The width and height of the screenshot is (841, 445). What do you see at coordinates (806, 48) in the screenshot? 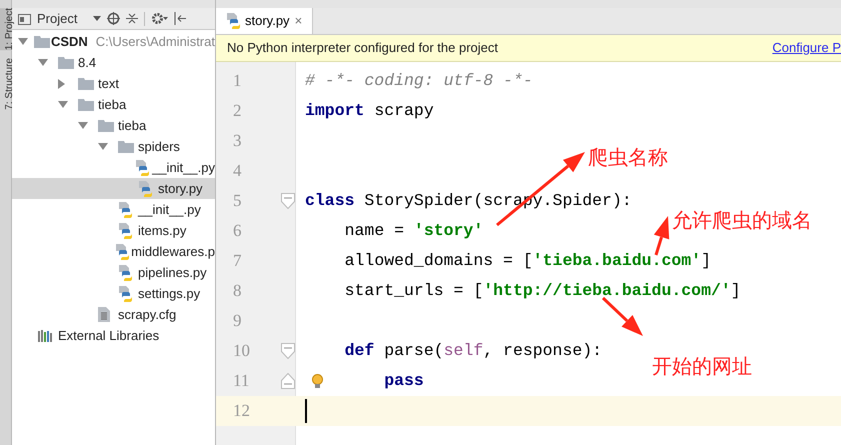
I see `configure-link: Configure P` at bounding box center [806, 48].